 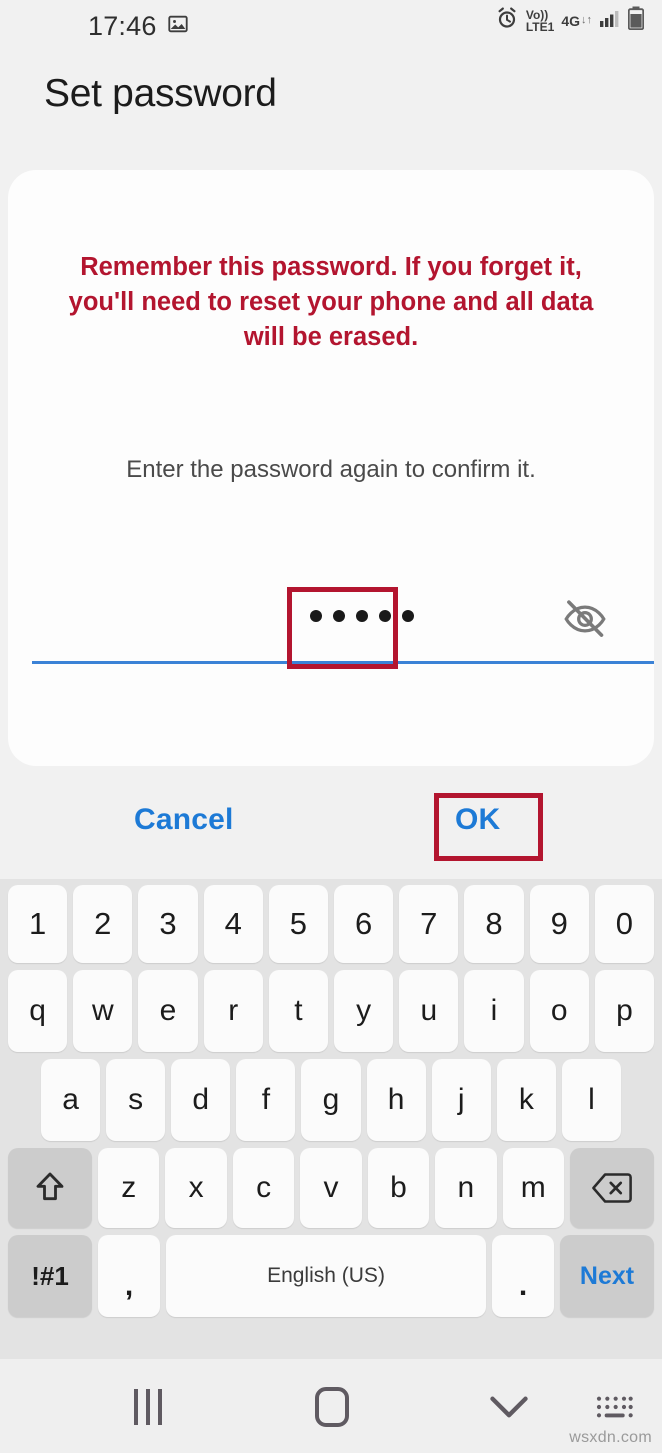 I want to click on volte-indicator: Vo)) LTE1, so click(x=540, y=20).